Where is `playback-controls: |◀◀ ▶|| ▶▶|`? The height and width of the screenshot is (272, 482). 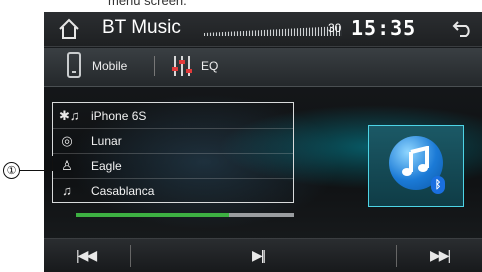 playback-controls: |◀◀ ▶|| ▶▶| is located at coordinates (263, 255).